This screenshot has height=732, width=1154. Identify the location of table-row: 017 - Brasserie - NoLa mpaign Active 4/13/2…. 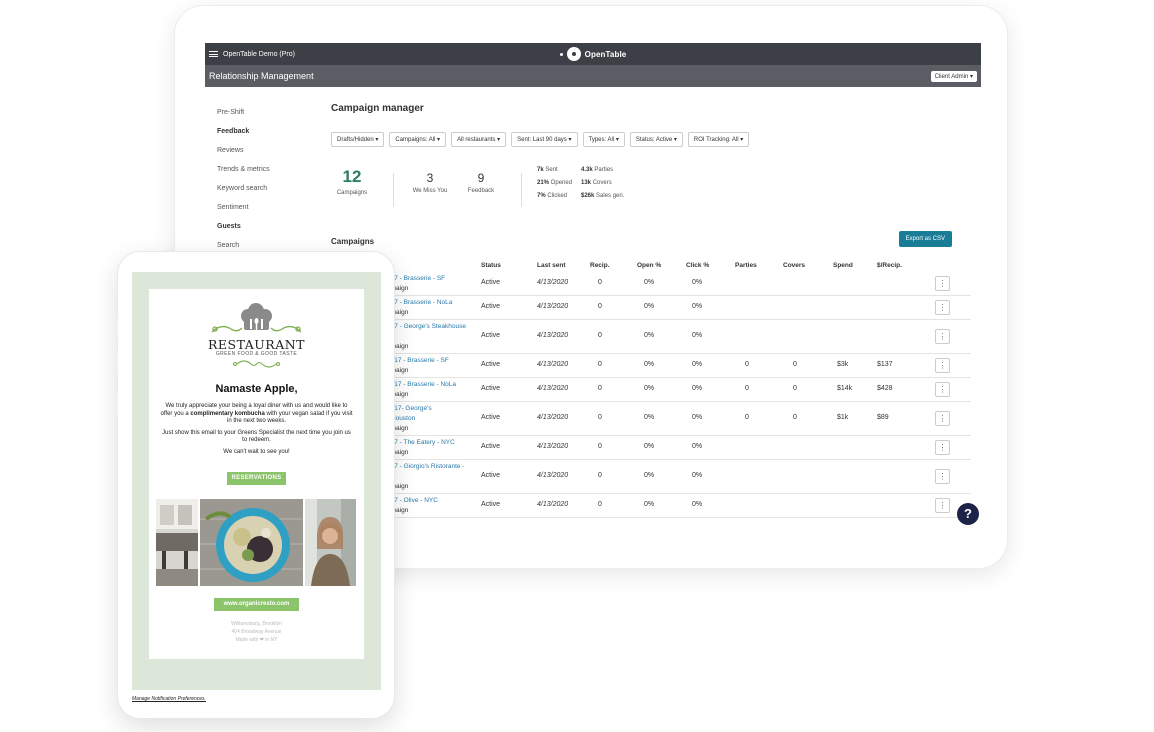
(651, 308).